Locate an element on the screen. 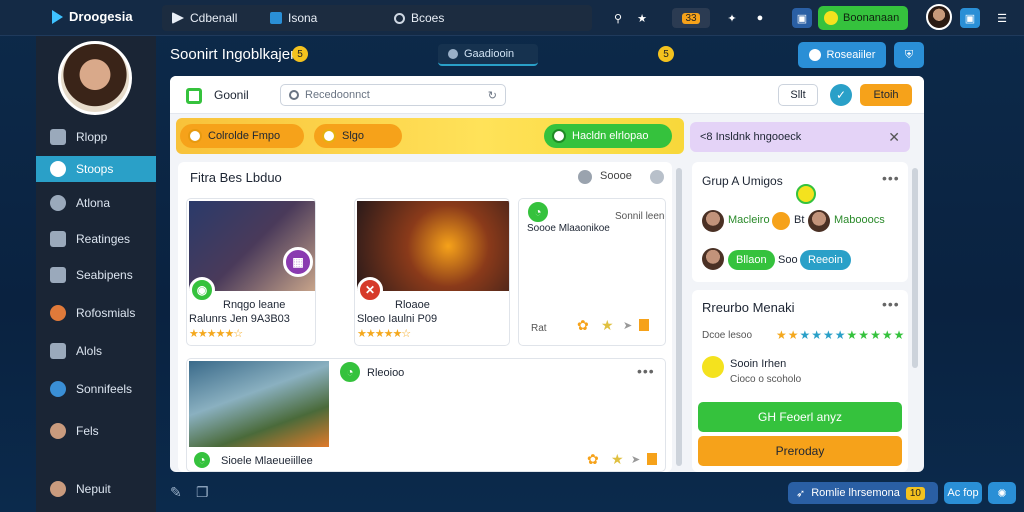 This screenshot has height=512, width=1024. card-subtitle: Sonnil leene is located at coordinates (640, 216).